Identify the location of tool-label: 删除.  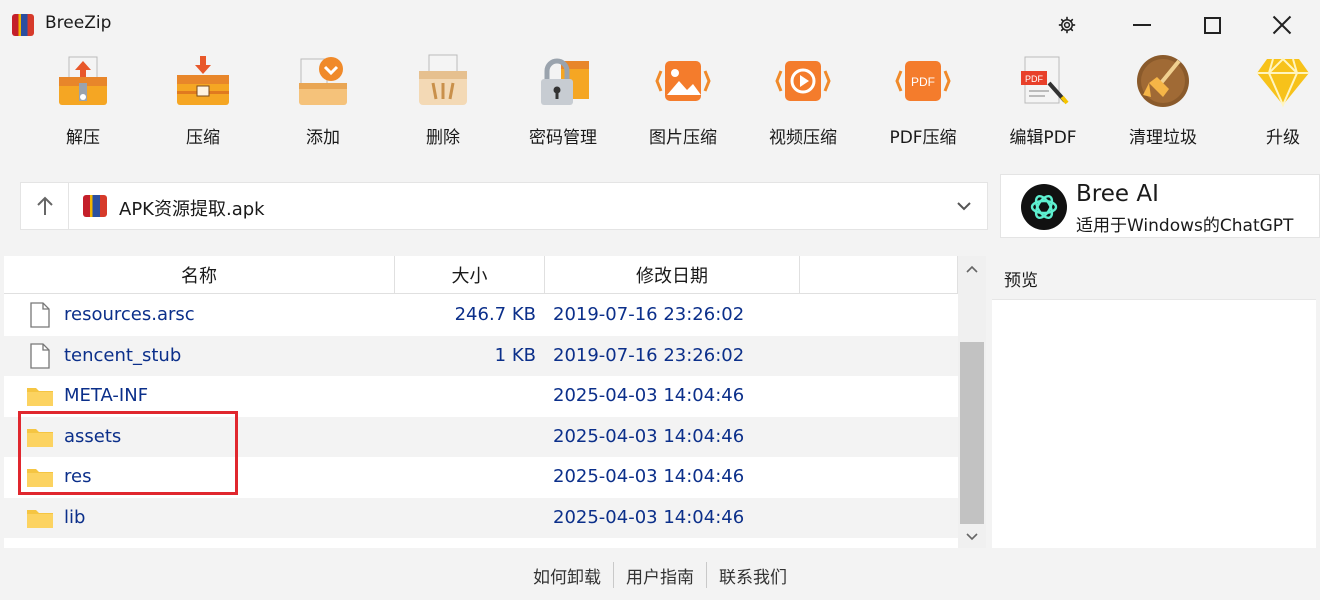
(443, 138).